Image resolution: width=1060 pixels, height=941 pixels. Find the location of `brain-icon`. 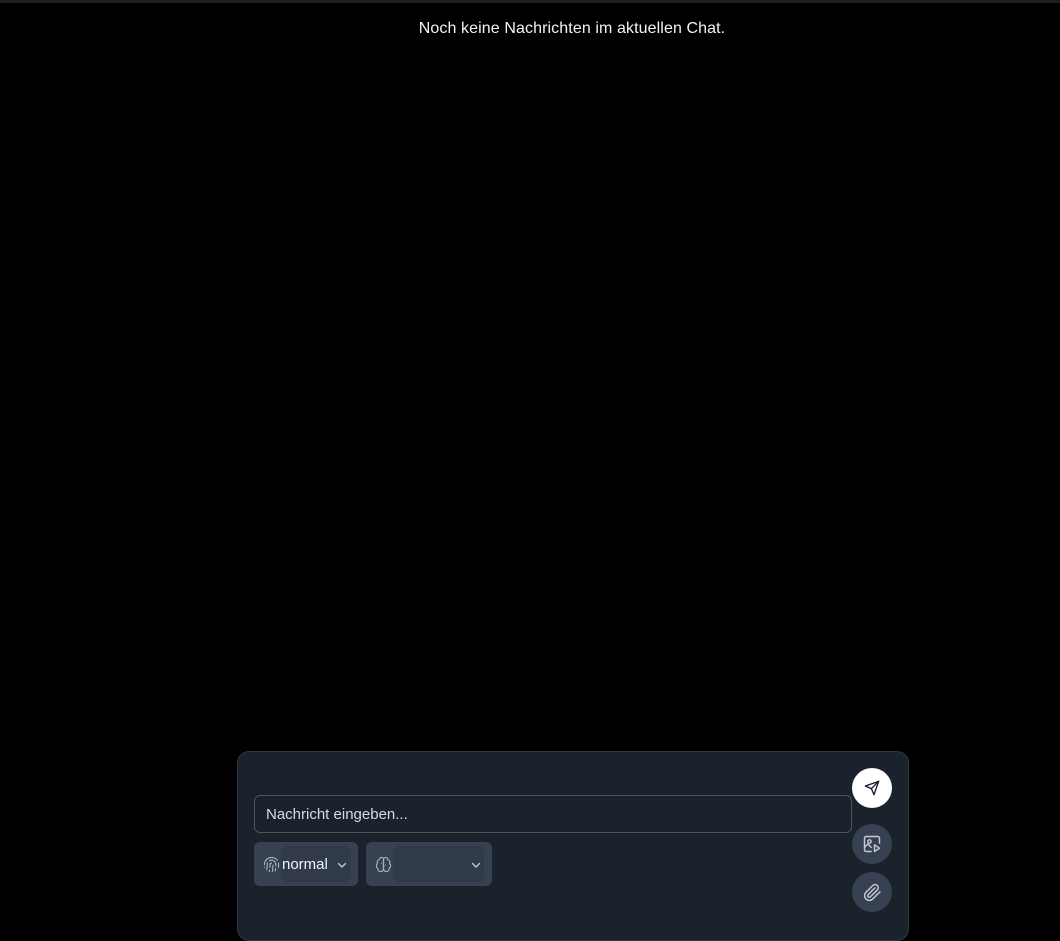

brain-icon is located at coordinates (383, 864).